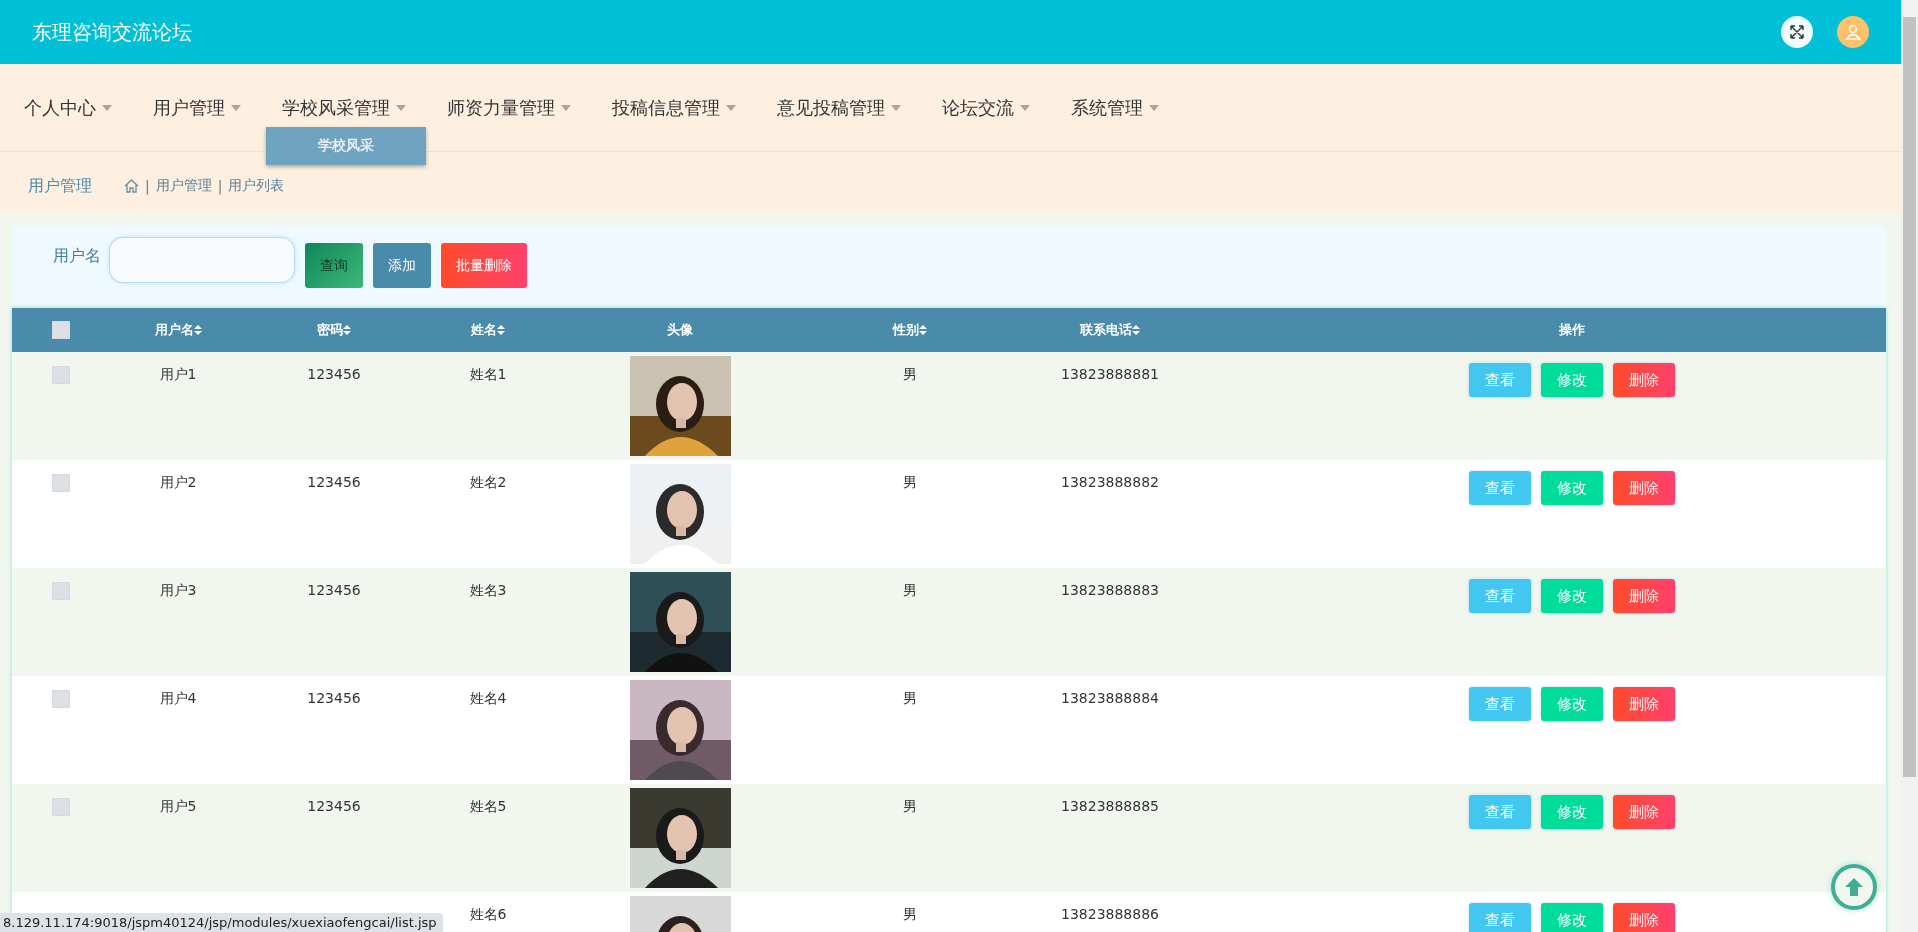  I want to click on scrollbar, so click(1909, 466).